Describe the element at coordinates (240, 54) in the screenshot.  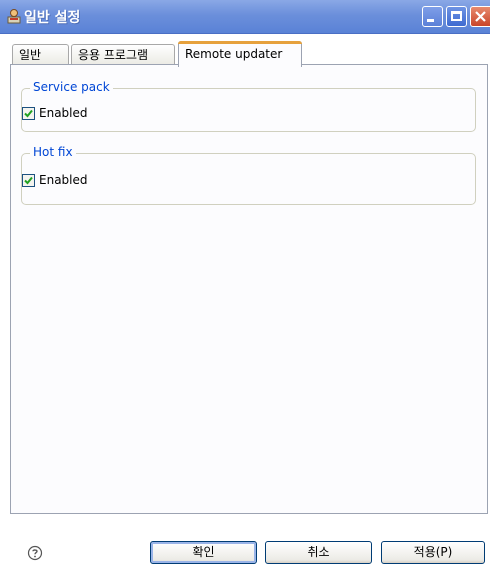
I see `tab-remote-updater: Remote updater` at that location.